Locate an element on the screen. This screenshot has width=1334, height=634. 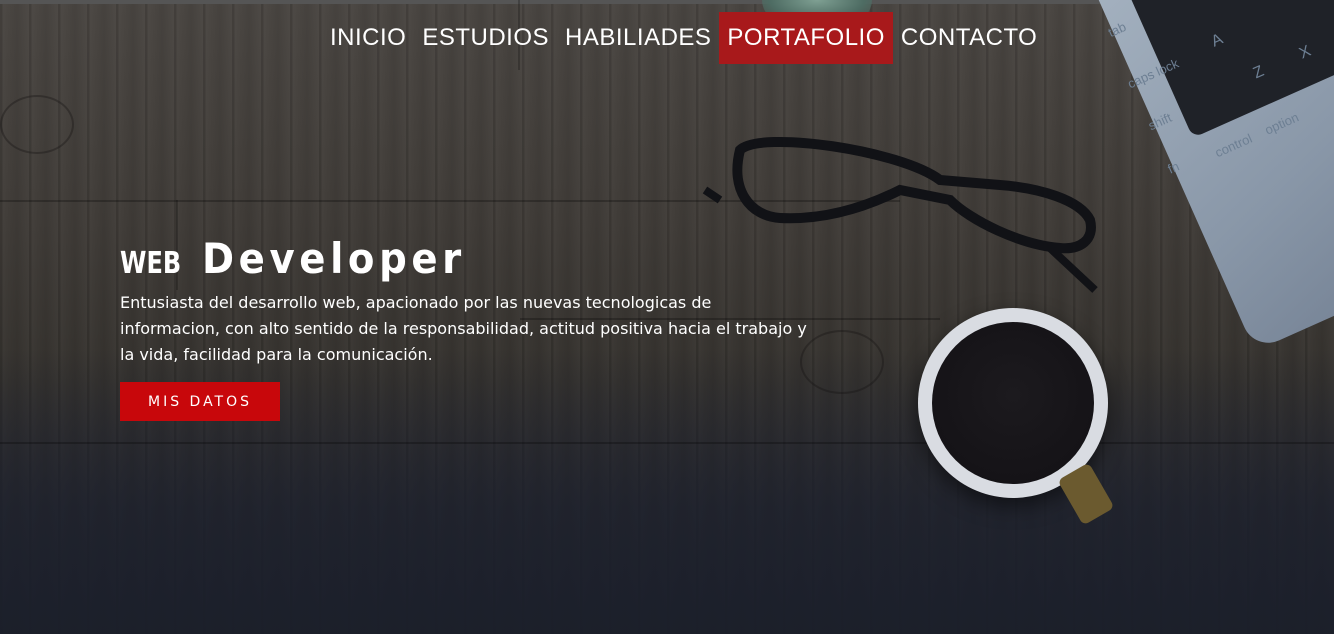
wood-seam is located at coordinates (667, 443).